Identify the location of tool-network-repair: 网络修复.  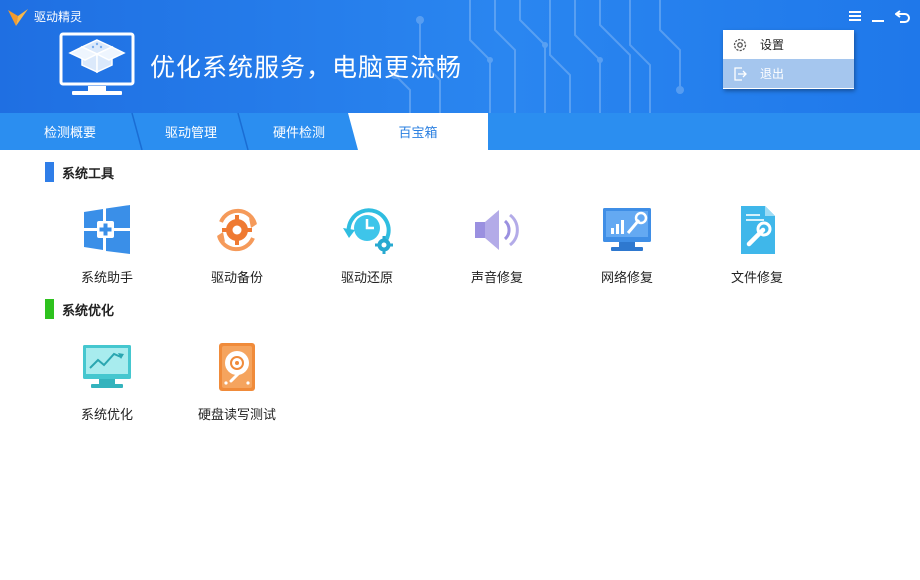
(627, 245).